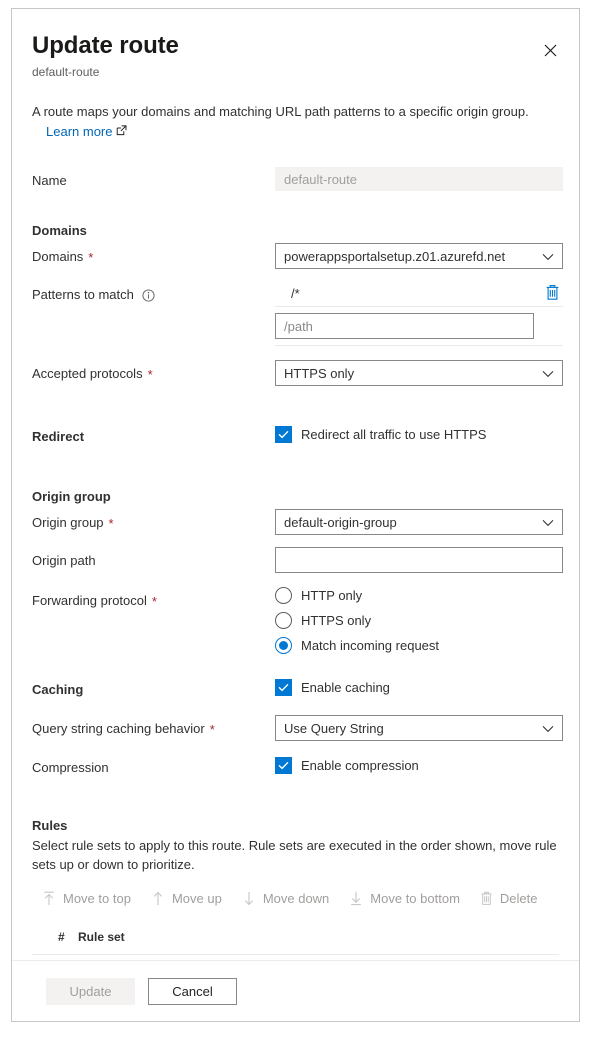 This screenshot has height=1040, width=592. I want to click on field-row-compression: Compression Enable compression, so click(295, 766).